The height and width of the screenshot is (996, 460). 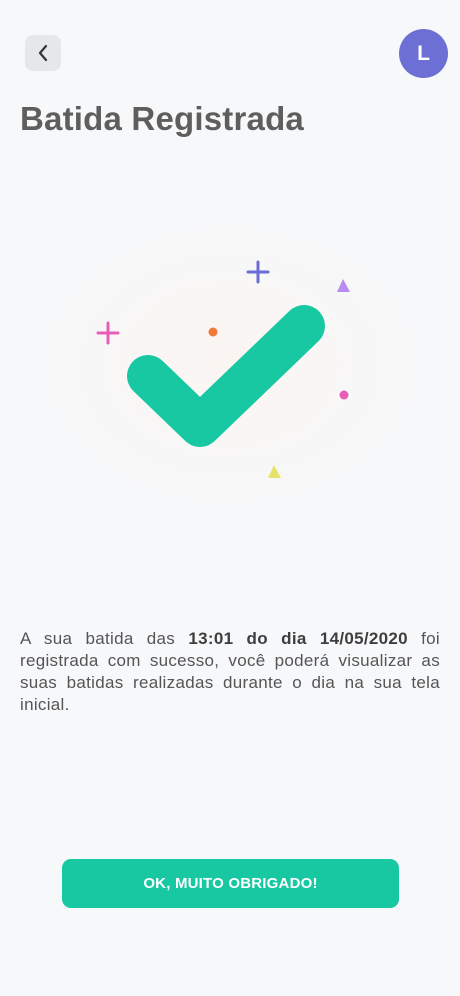 I want to click on chevron-left-icon, so click(x=43, y=53).